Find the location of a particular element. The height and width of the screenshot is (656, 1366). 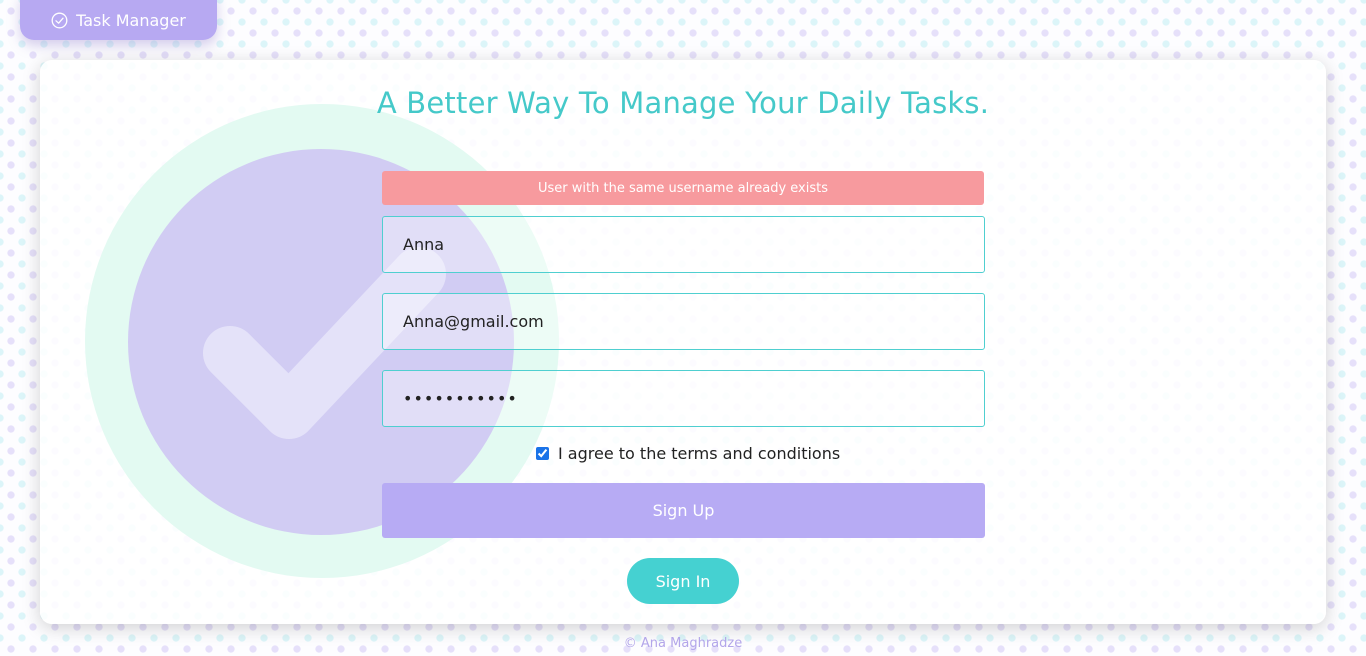

signup-button: Sign Up is located at coordinates (683, 510).